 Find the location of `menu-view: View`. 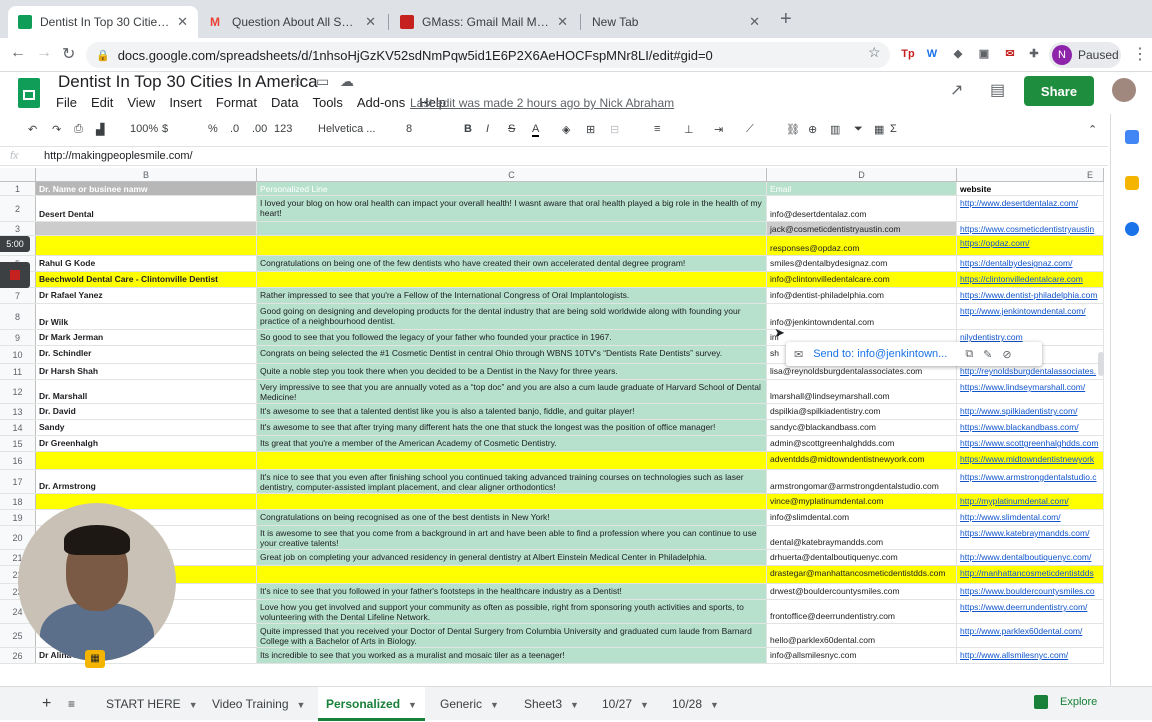

menu-view: View is located at coordinates (141, 102).